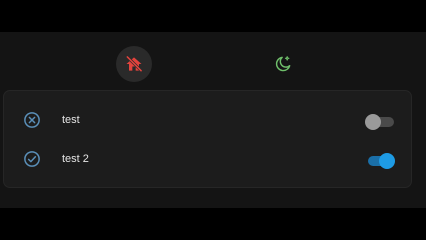 This screenshot has width=426, height=240. Describe the element at coordinates (32, 120) in the screenshot. I see `close-circle-icon` at that location.